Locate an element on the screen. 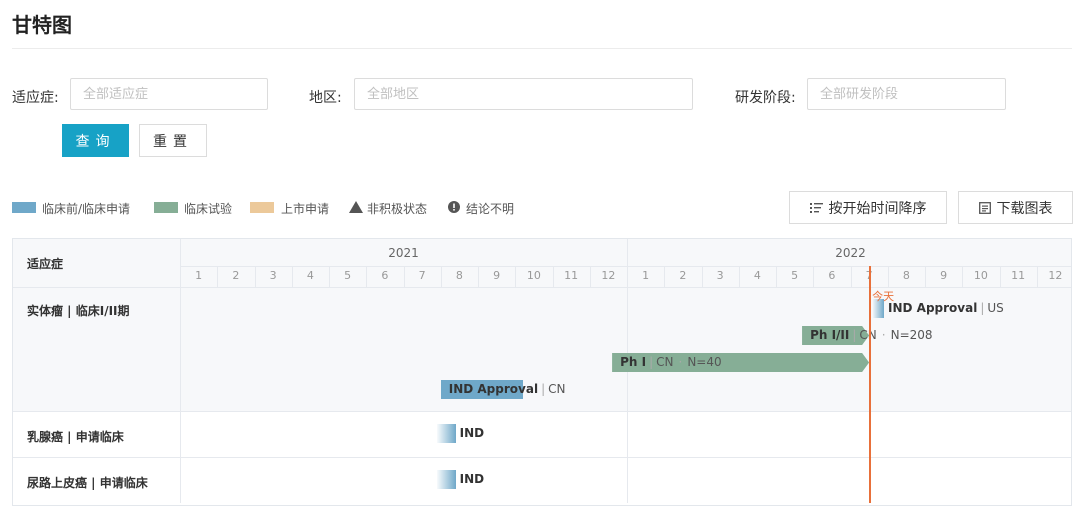 Image resolution: width=1080 pixels, height=515 pixels. download-chart-button: 下载图表 is located at coordinates (1015, 207).